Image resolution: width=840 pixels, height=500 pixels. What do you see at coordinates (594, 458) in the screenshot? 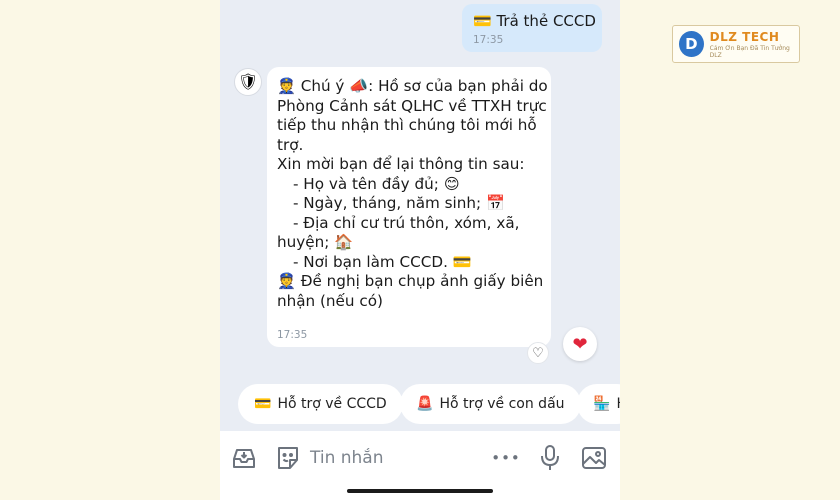
I see `image-gallery-icon` at bounding box center [594, 458].